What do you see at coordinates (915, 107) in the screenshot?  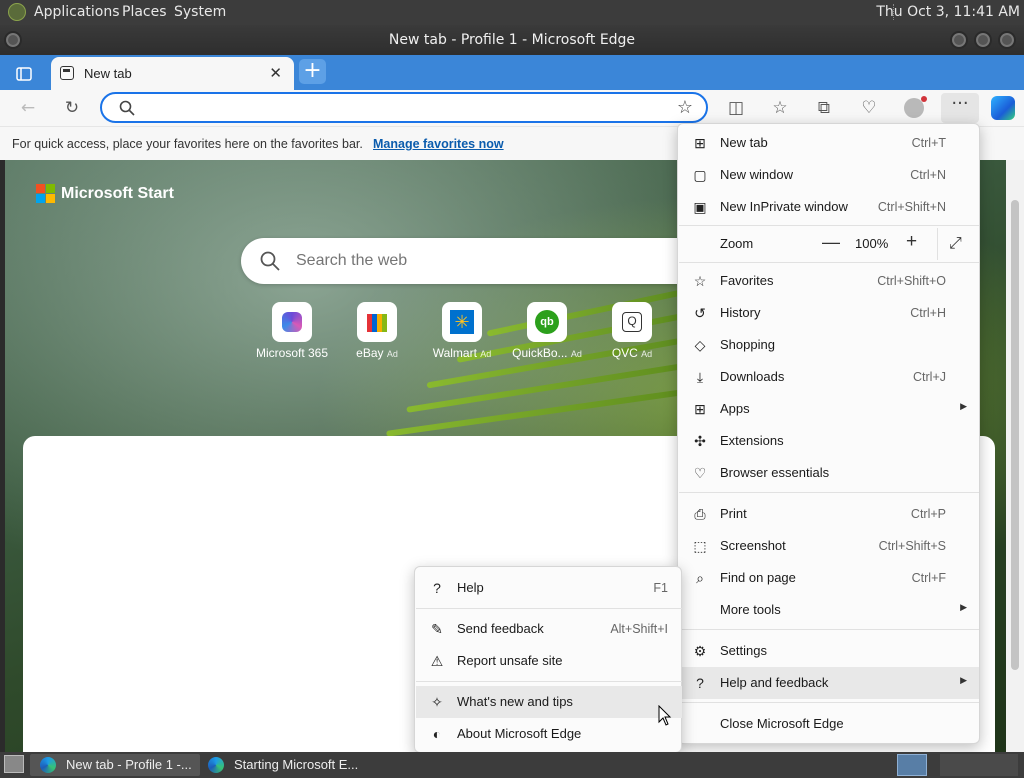 I see `profile-avatar` at bounding box center [915, 107].